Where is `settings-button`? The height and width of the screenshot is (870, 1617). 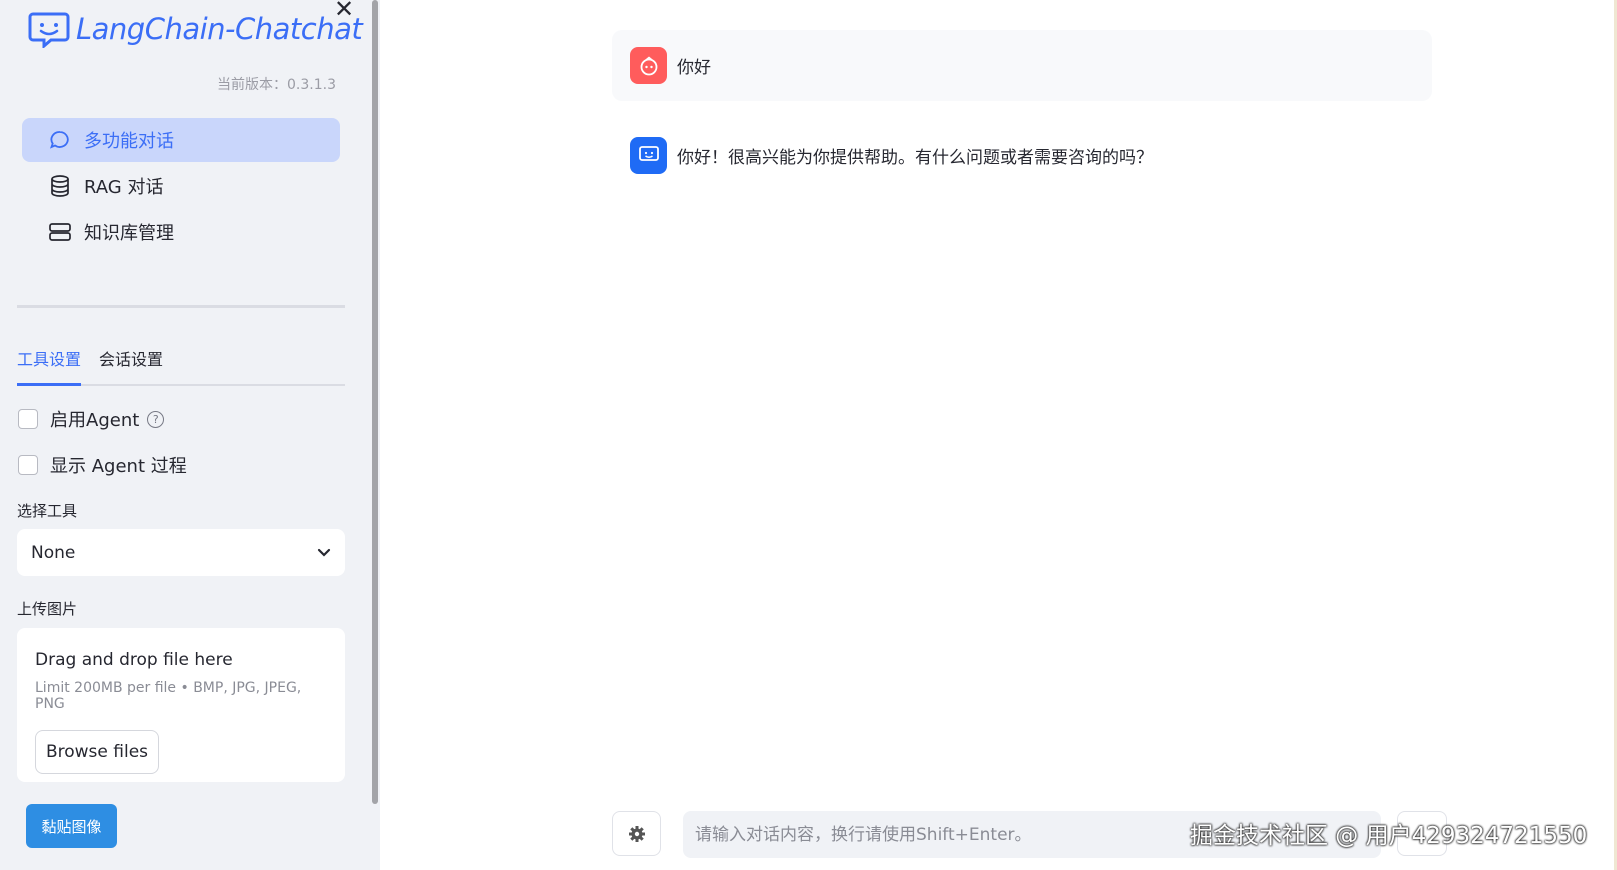 settings-button is located at coordinates (636, 833).